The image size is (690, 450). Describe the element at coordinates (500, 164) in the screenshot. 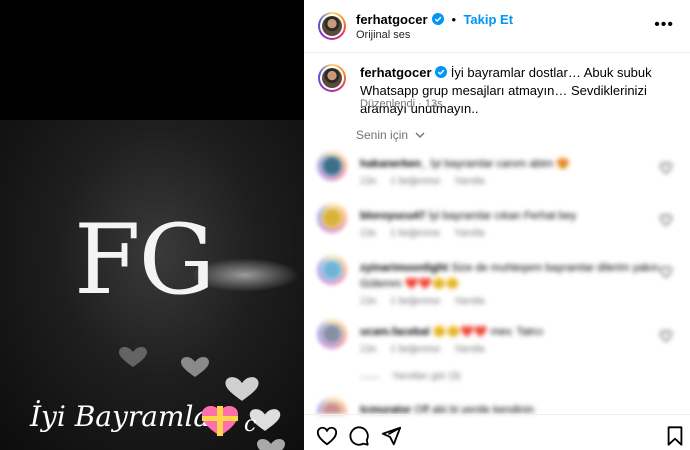

I see `comment-body: İyi bayramlar canım abim 😍` at that location.